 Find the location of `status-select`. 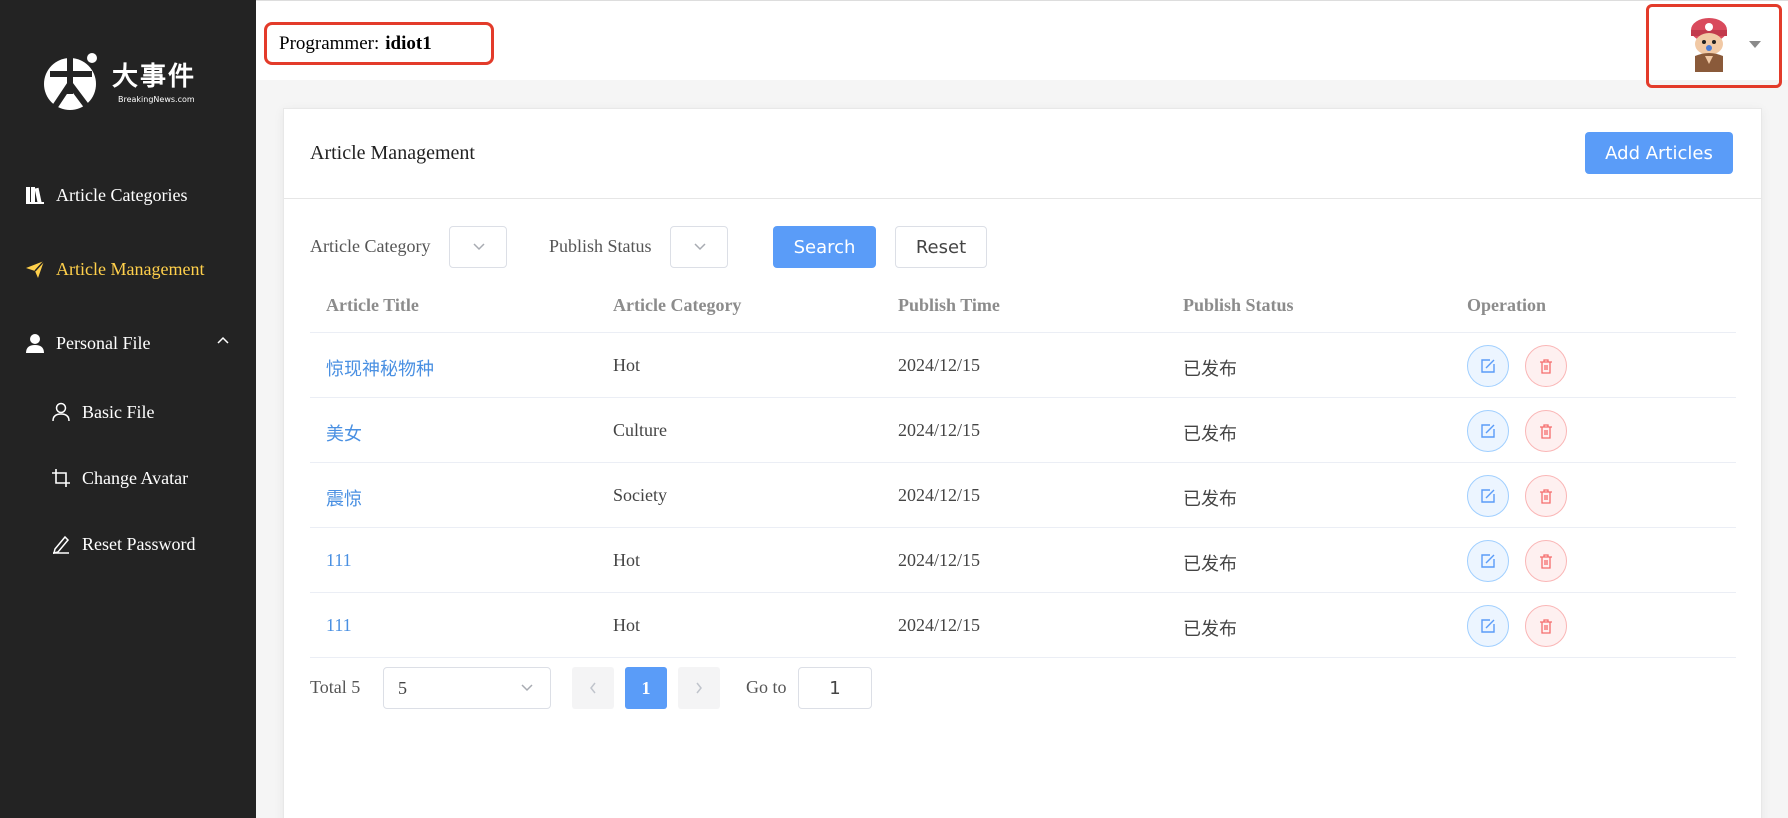

status-select is located at coordinates (699, 247).